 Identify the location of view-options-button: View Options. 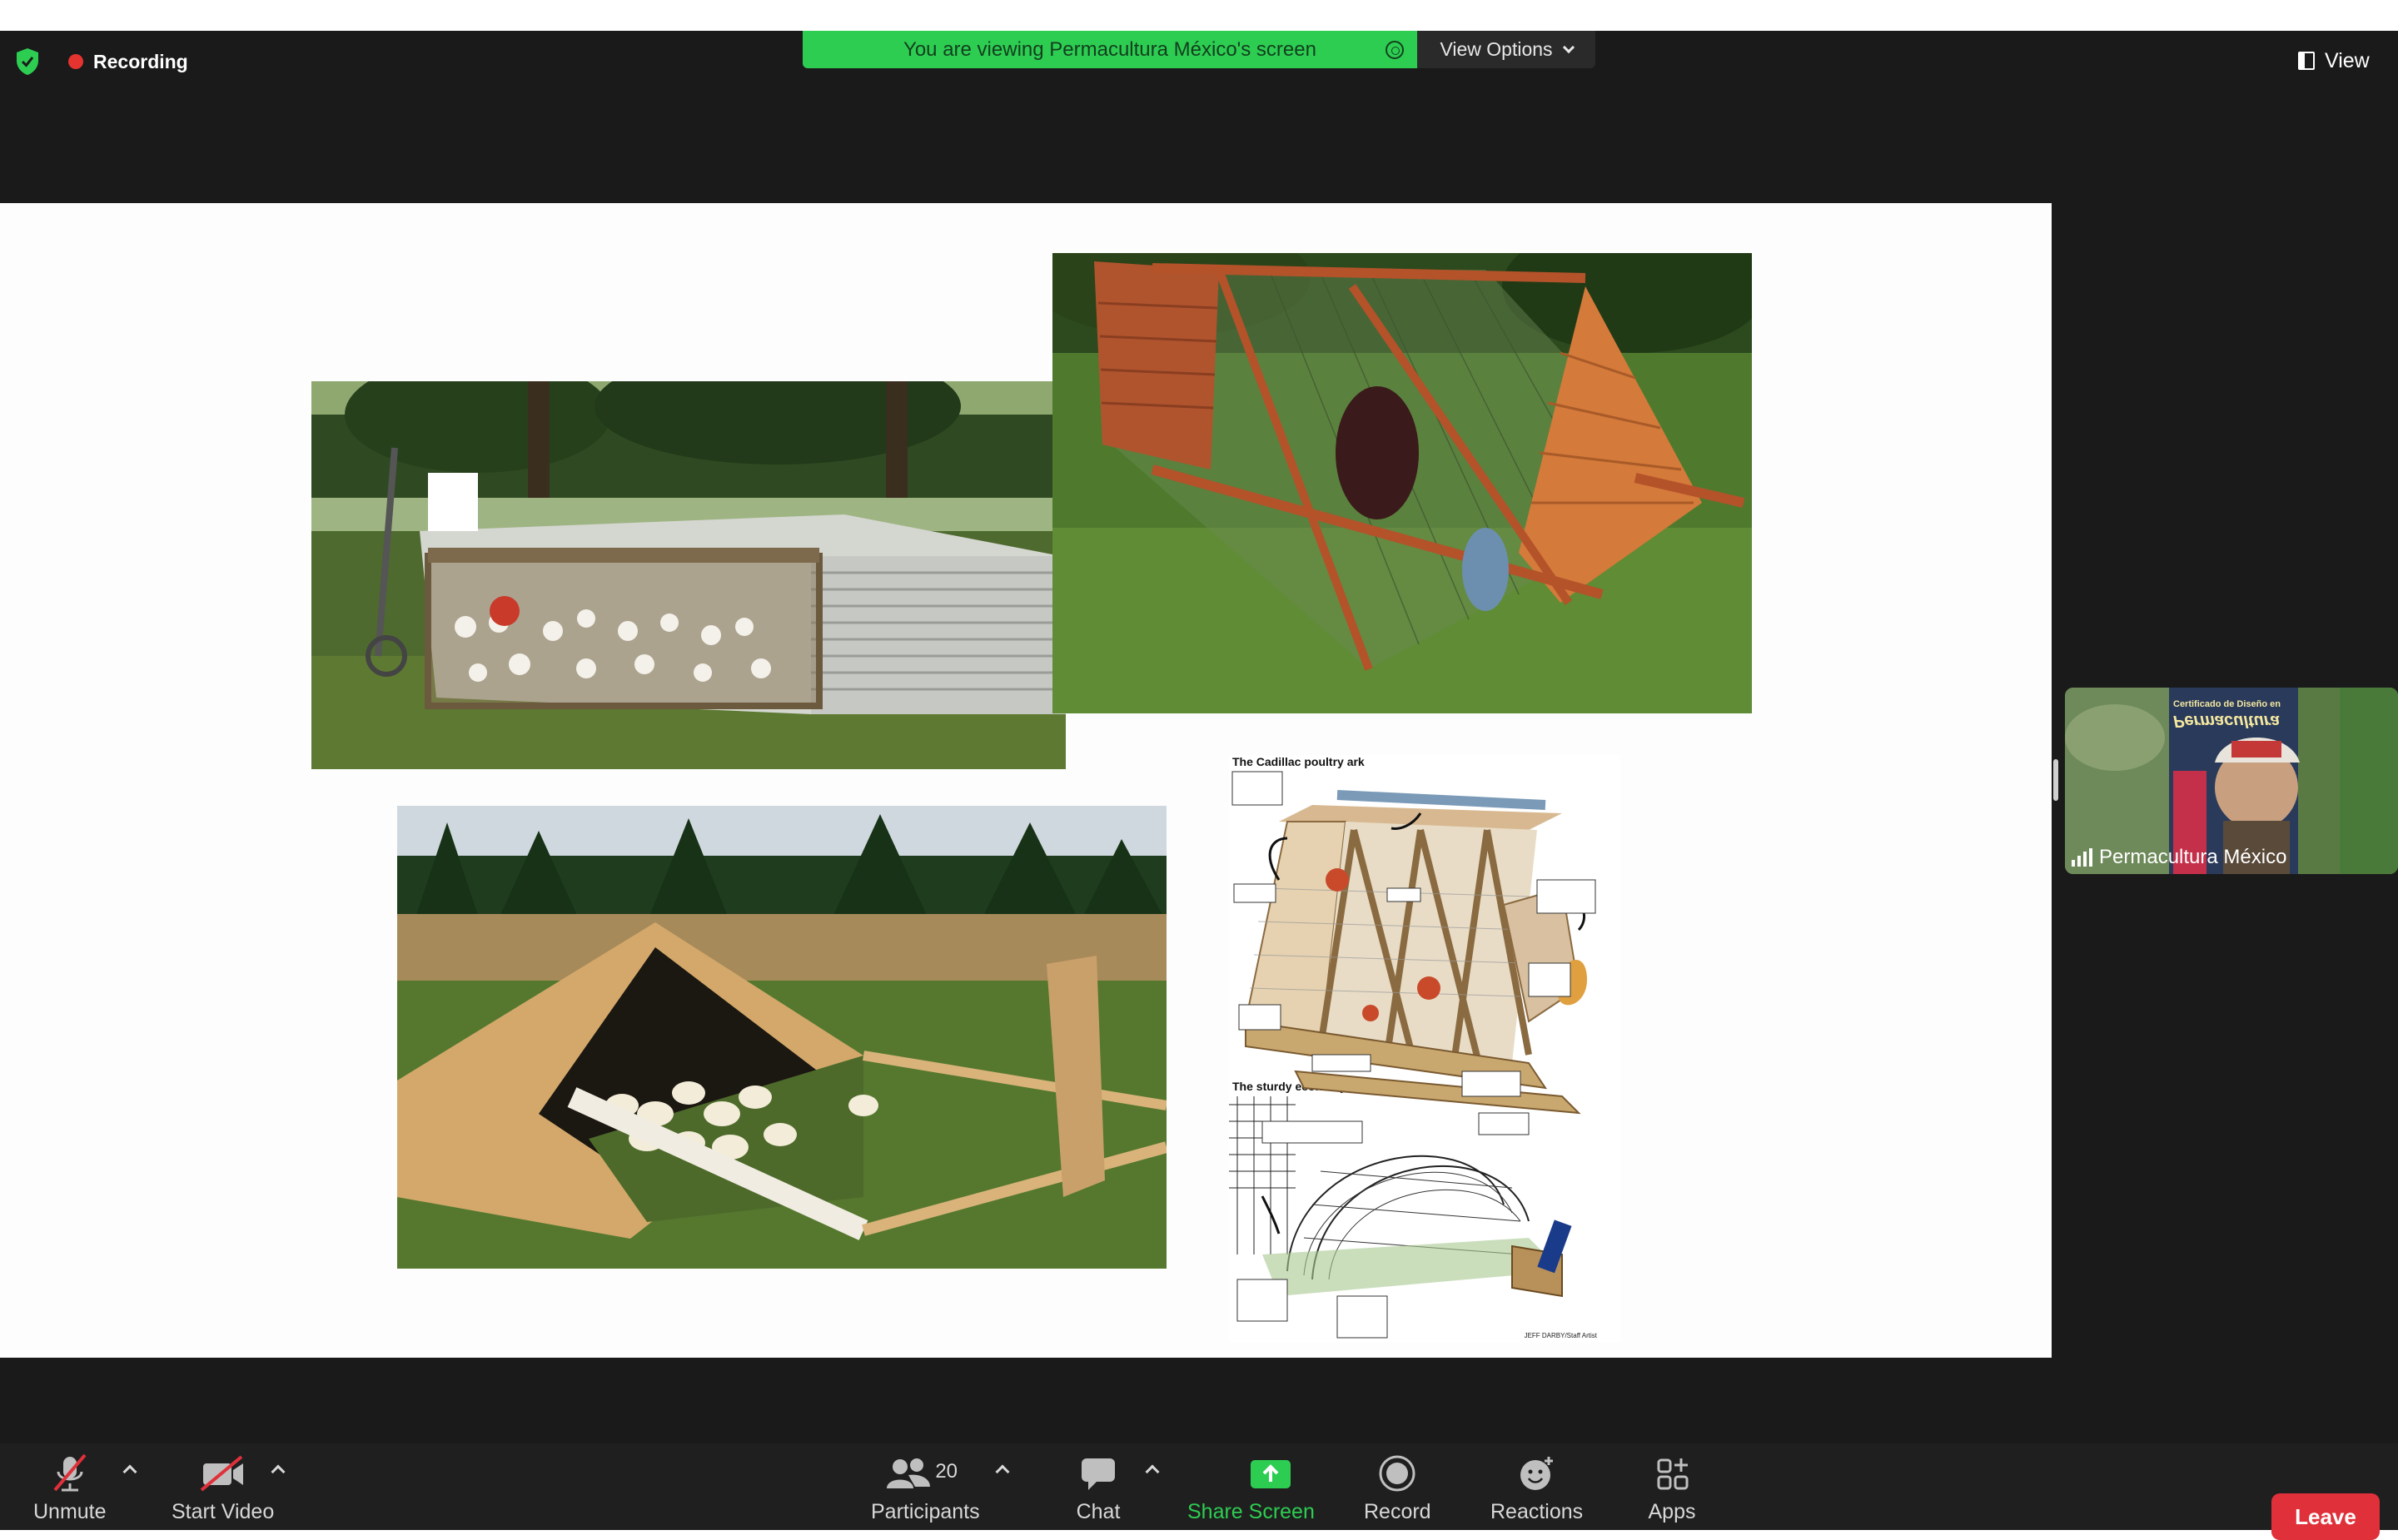
(1506, 50).